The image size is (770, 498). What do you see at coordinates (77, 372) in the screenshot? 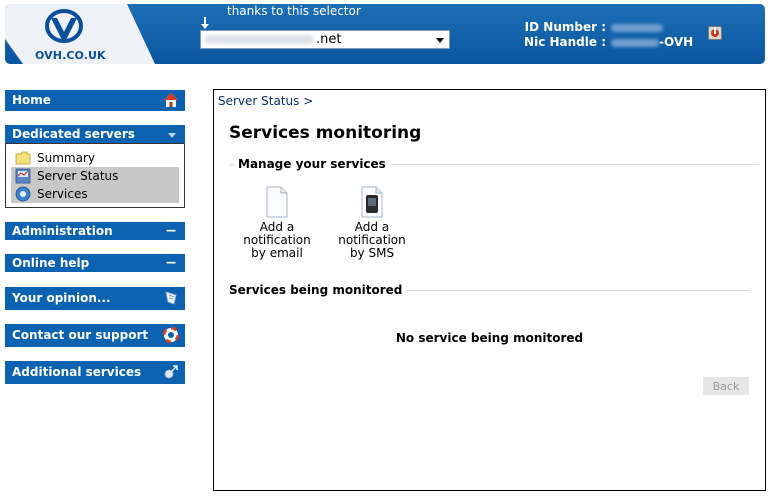
I see `sidebar-item-label: Additional services` at bounding box center [77, 372].